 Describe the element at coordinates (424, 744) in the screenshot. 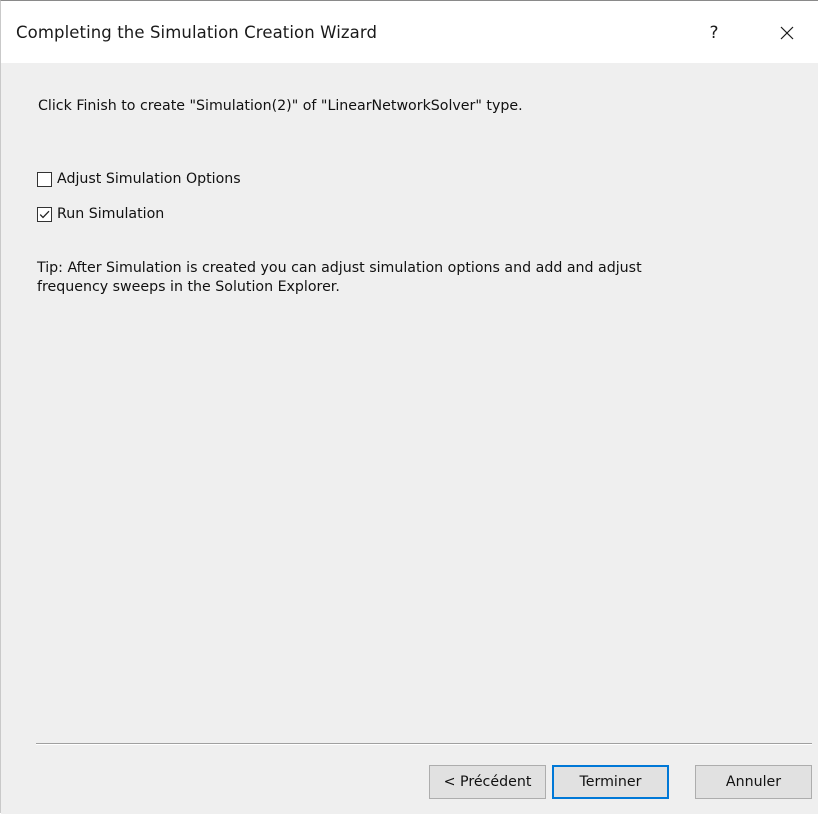

I see `footer-separator` at that location.